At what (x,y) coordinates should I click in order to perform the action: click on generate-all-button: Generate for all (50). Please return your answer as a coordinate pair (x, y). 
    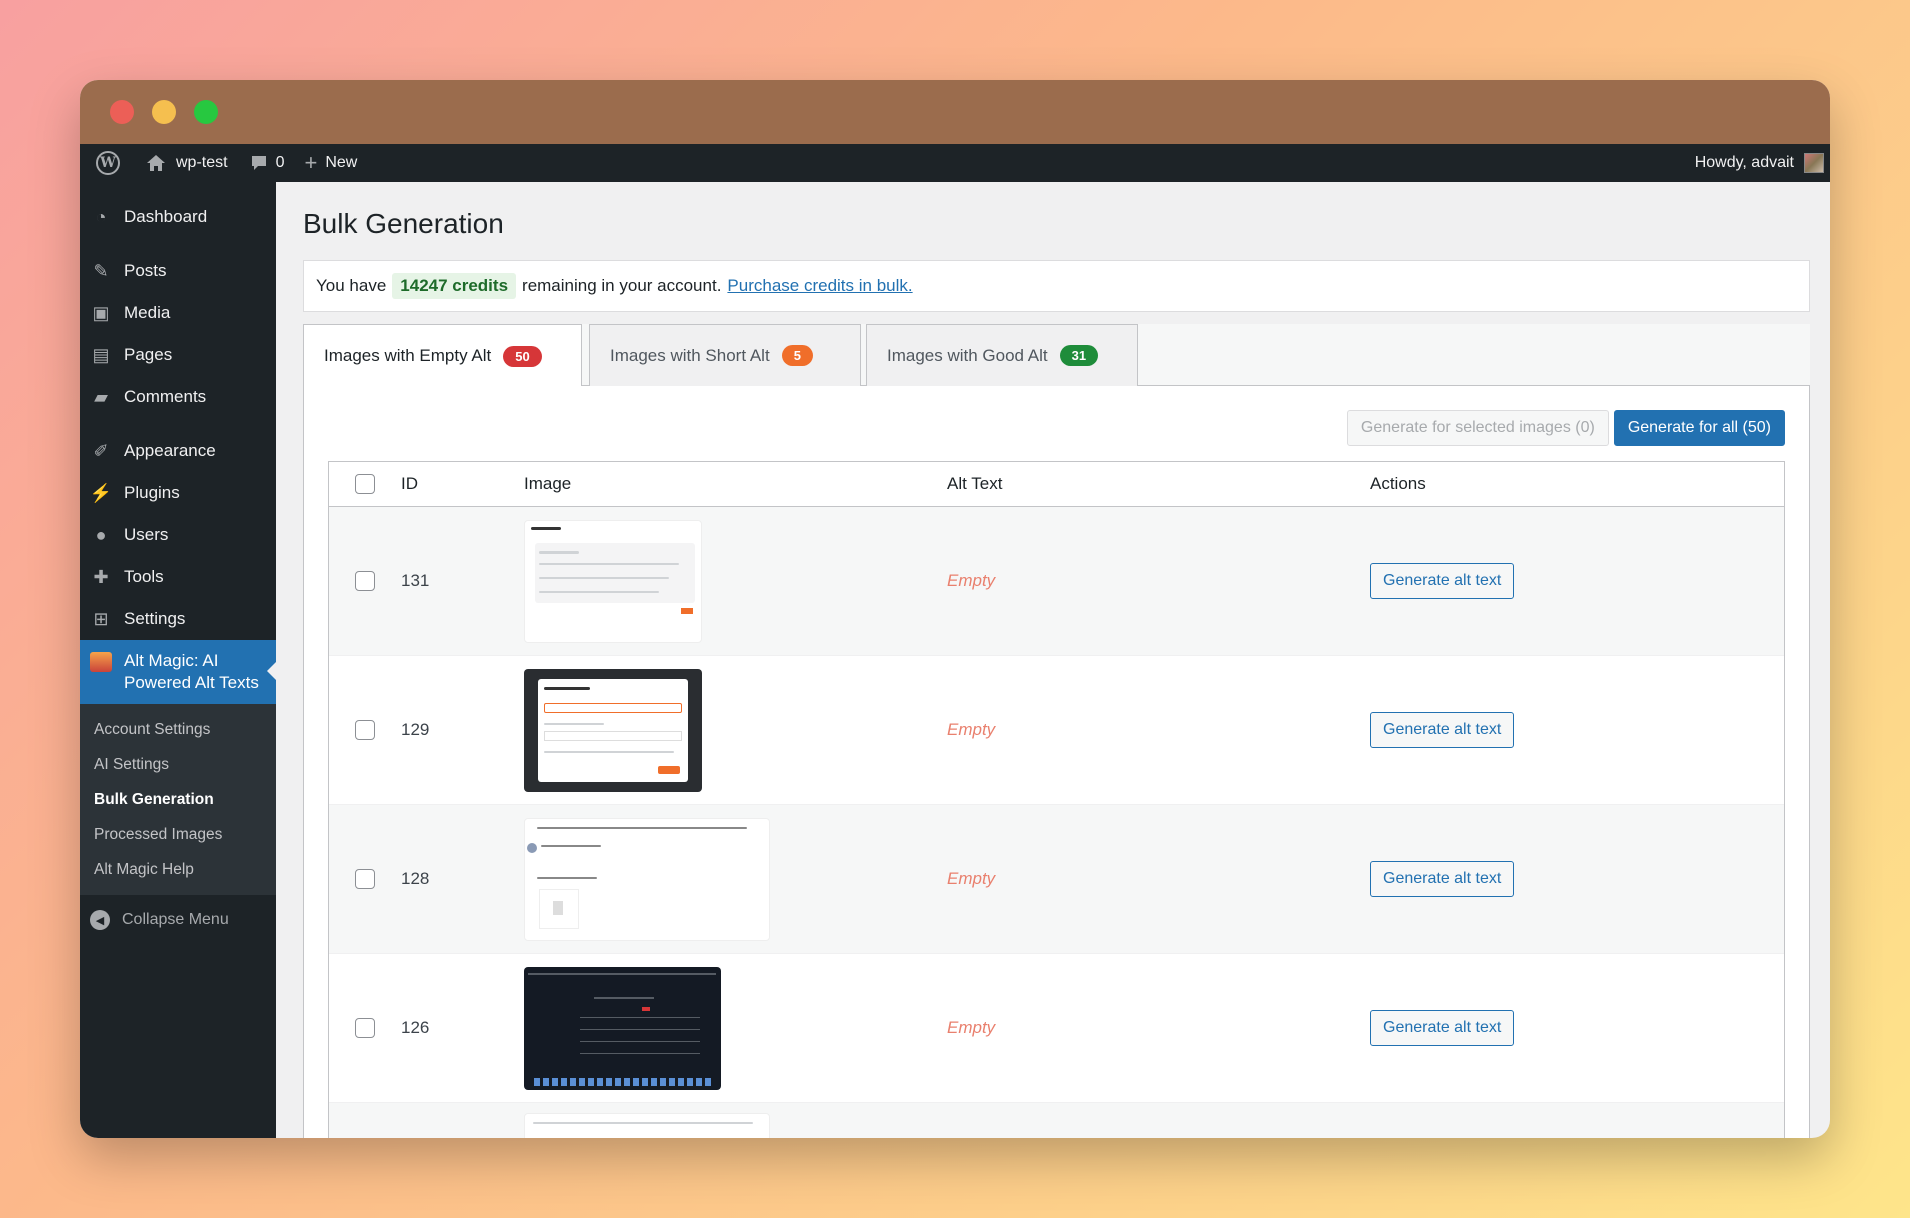
    Looking at the image, I should click on (1699, 428).